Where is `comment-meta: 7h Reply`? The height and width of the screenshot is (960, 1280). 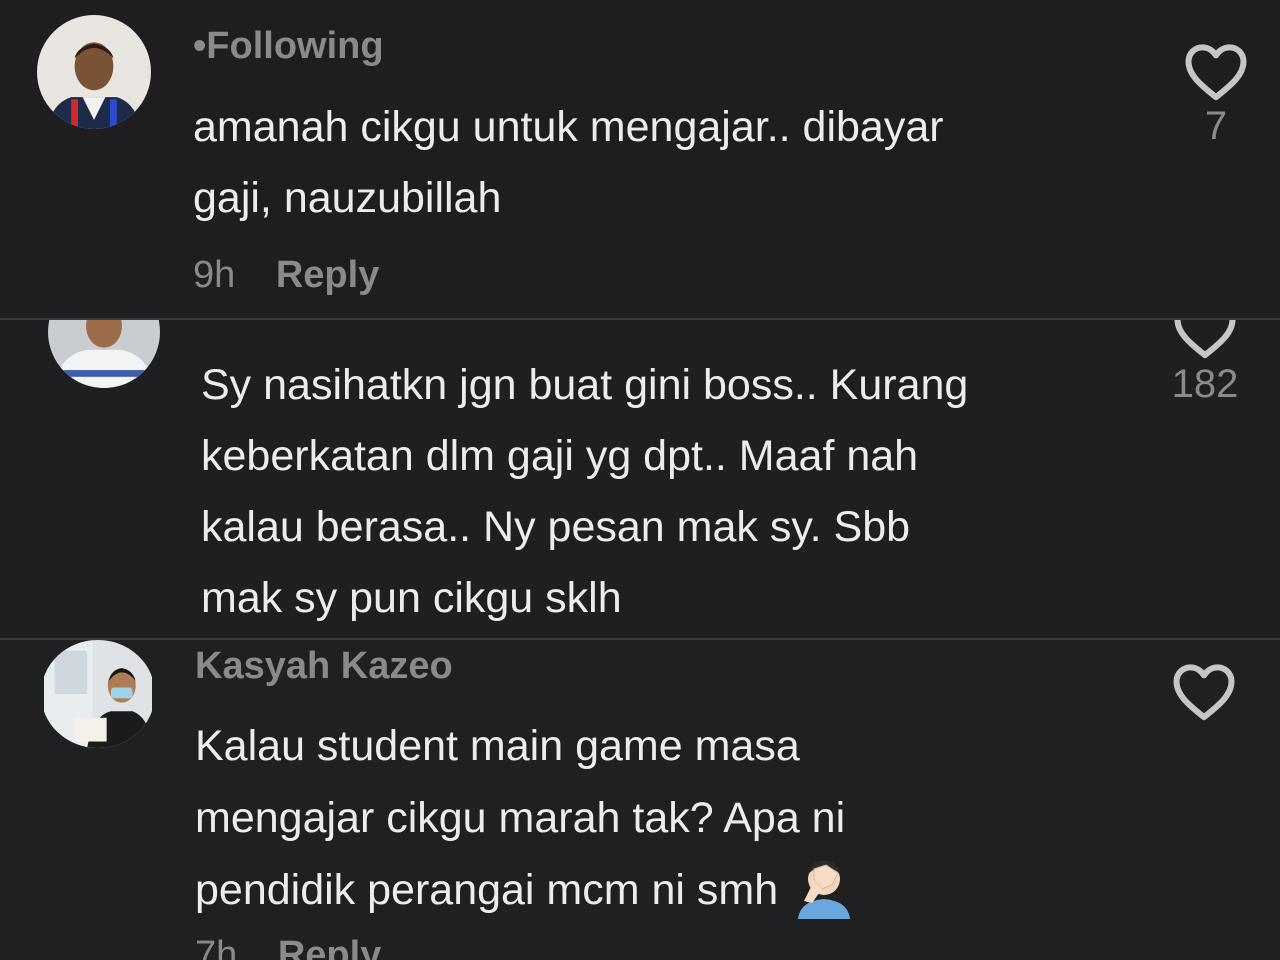 comment-meta: 7h Reply is located at coordinates (288, 947).